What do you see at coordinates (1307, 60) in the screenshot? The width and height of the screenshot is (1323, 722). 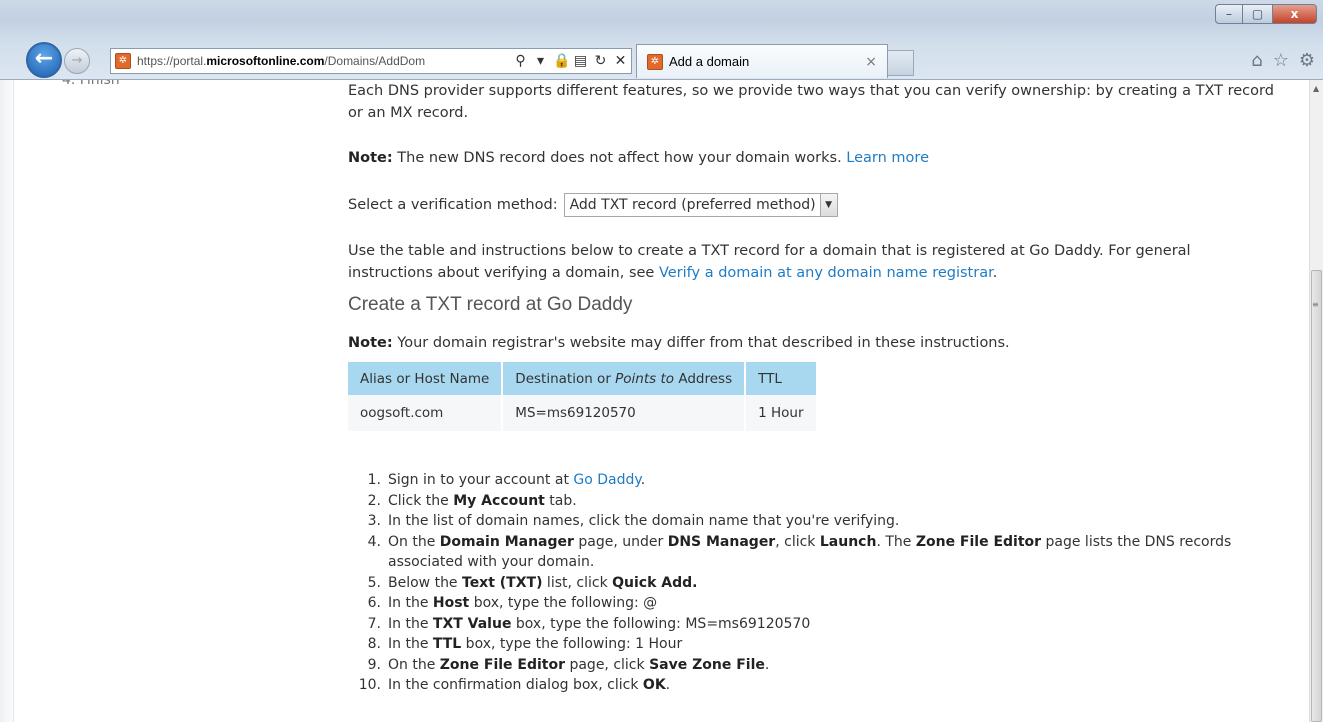 I see `settings-icon: ⚙` at bounding box center [1307, 60].